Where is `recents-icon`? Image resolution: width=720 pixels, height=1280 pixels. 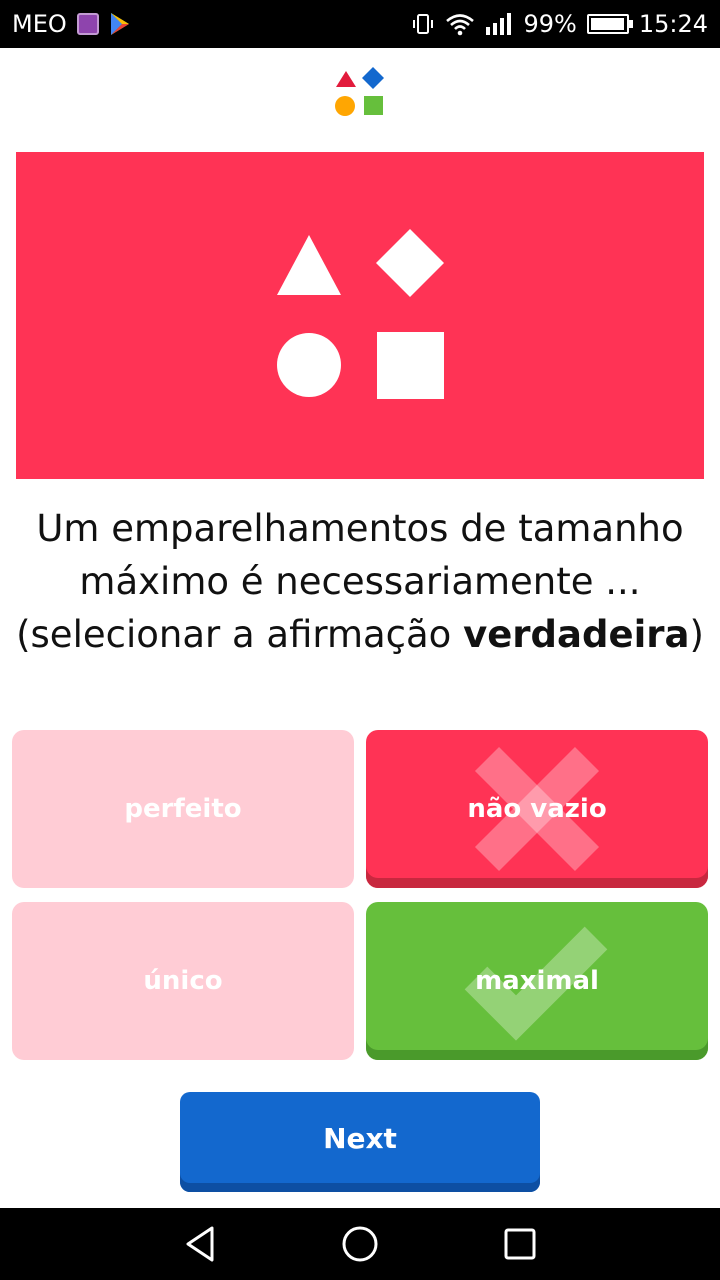 recents-icon is located at coordinates (520, 1244).